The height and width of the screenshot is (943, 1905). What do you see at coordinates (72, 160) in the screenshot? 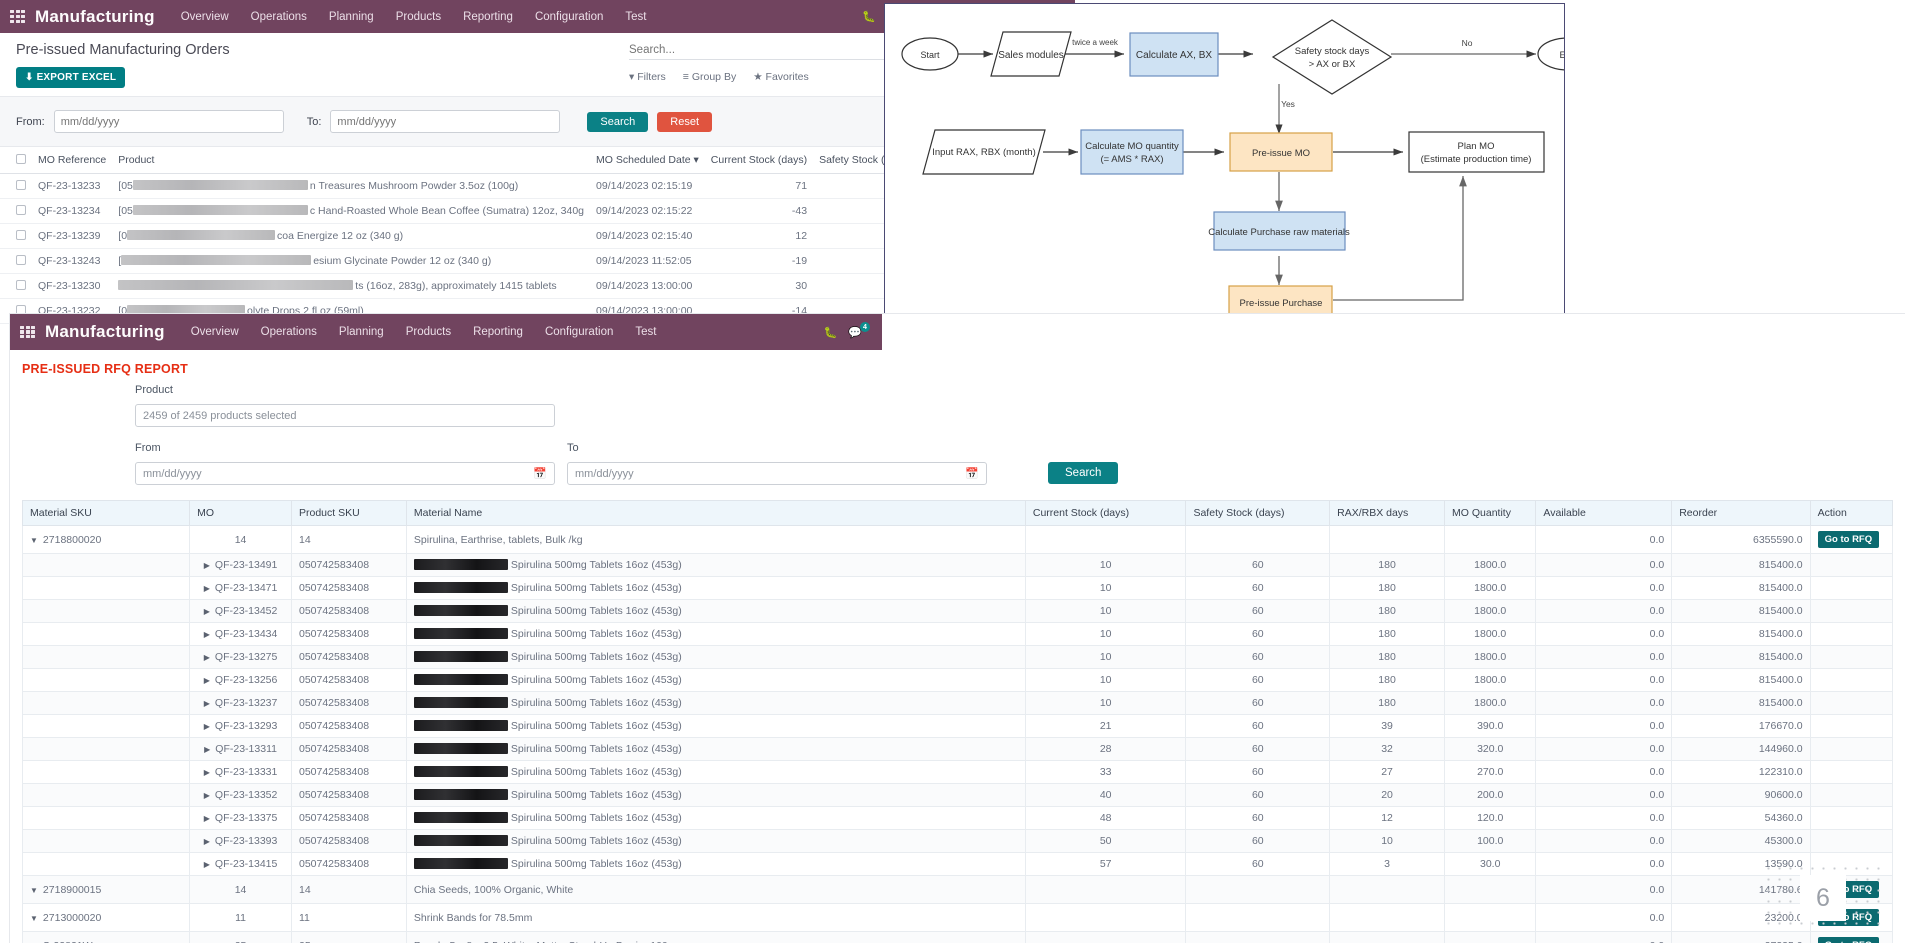
I see `col-mo-reference: MO Reference` at bounding box center [72, 160].